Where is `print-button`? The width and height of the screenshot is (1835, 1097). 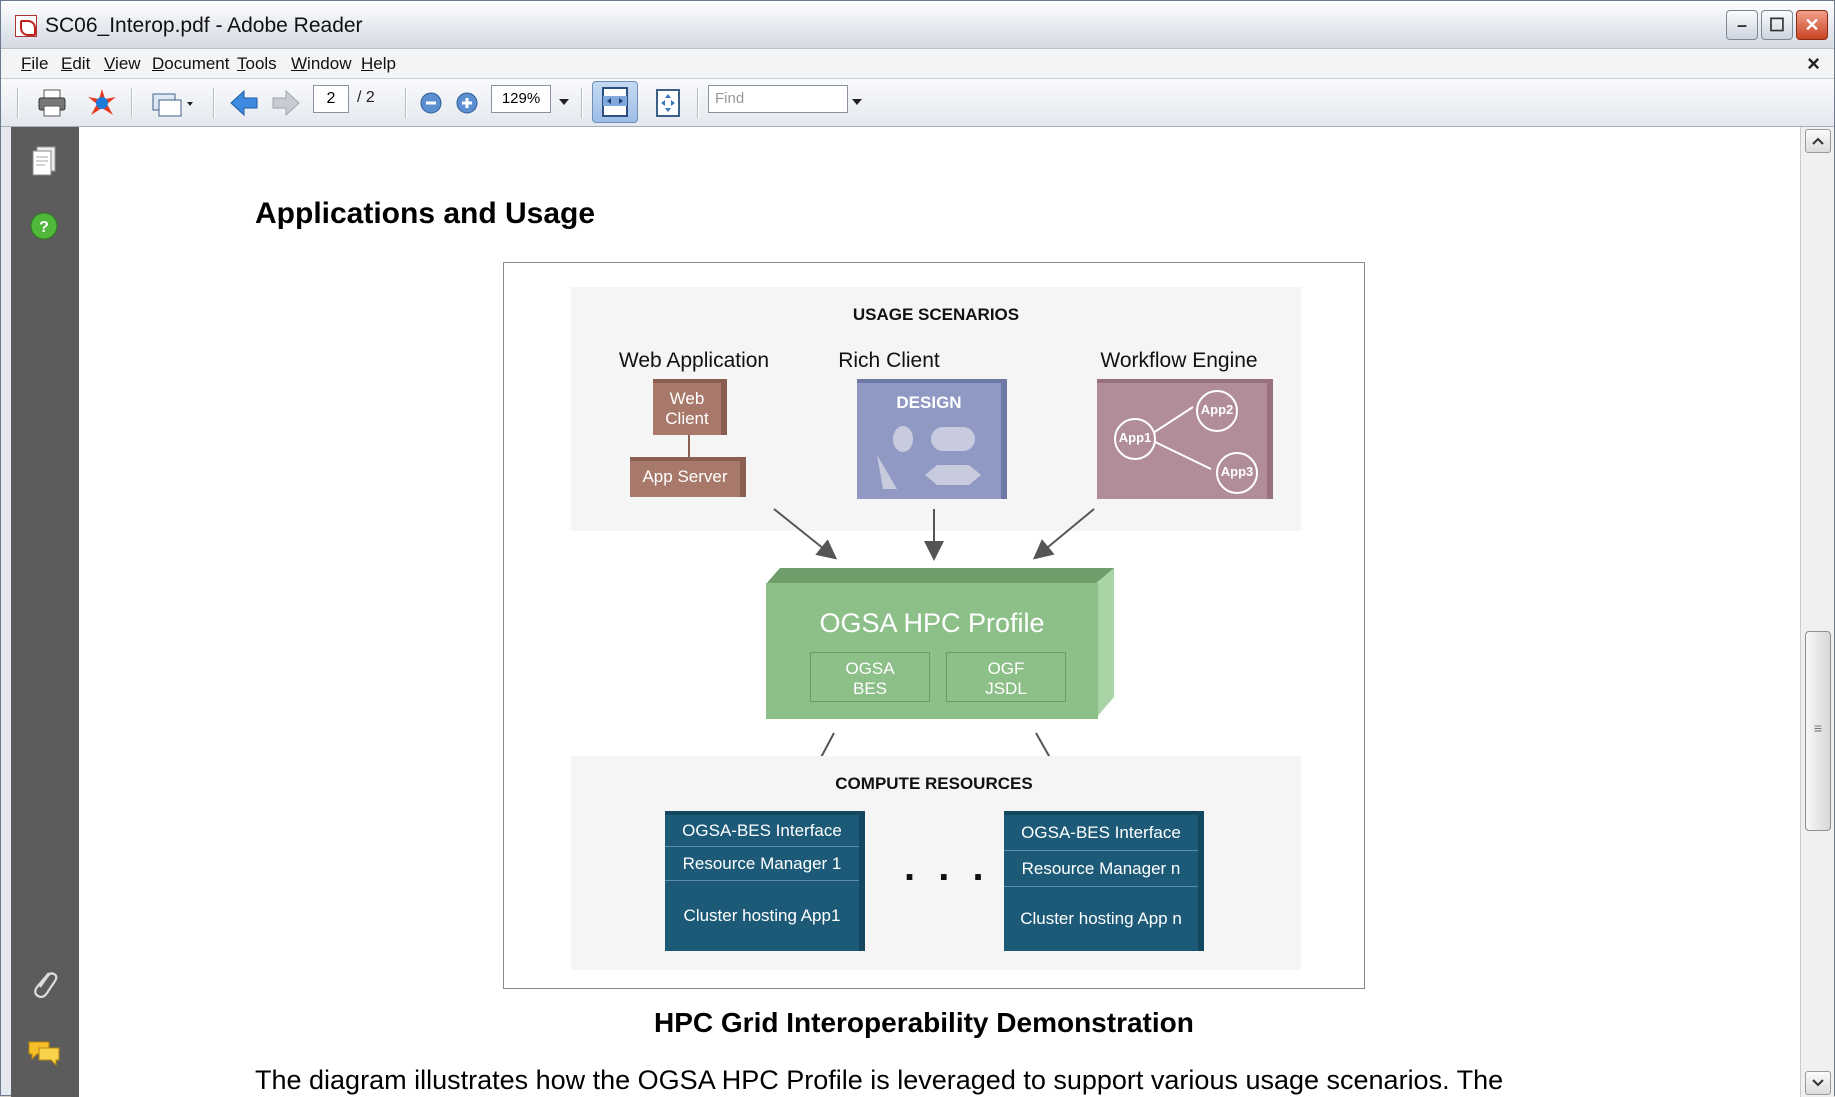 print-button is located at coordinates (52, 103).